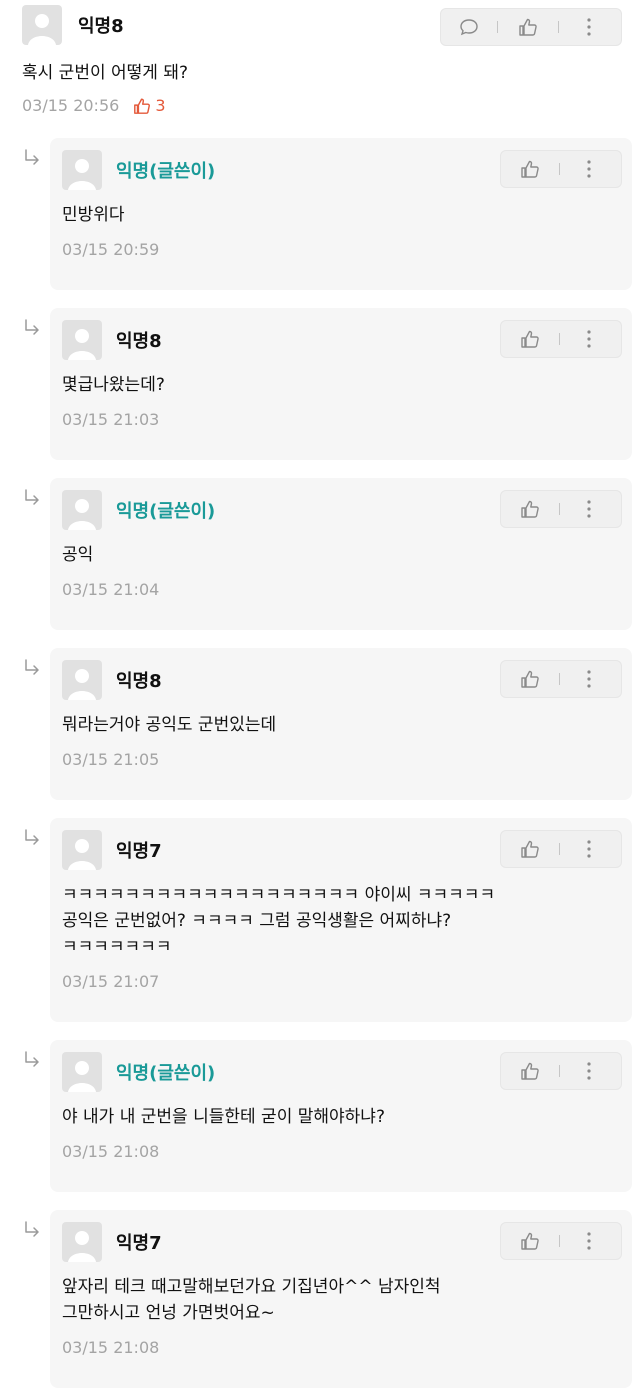 The height and width of the screenshot is (1388, 640). I want to click on reply-text: 민방위다, so click(110, 215).